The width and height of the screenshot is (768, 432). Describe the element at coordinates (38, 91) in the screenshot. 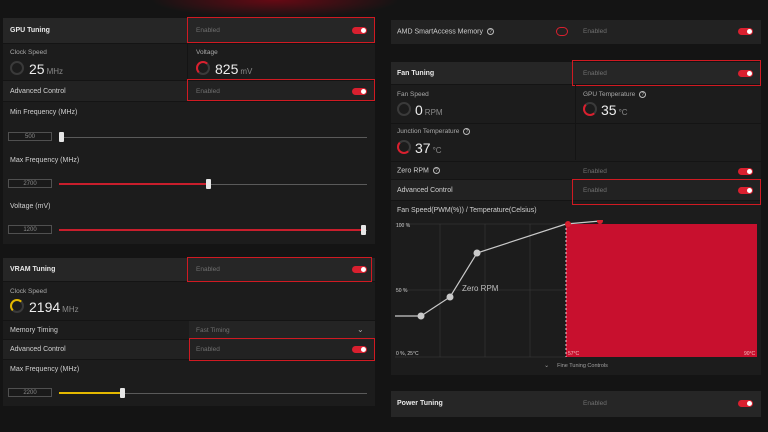

I see `gpu-advanced-label: Advanced Control` at that location.